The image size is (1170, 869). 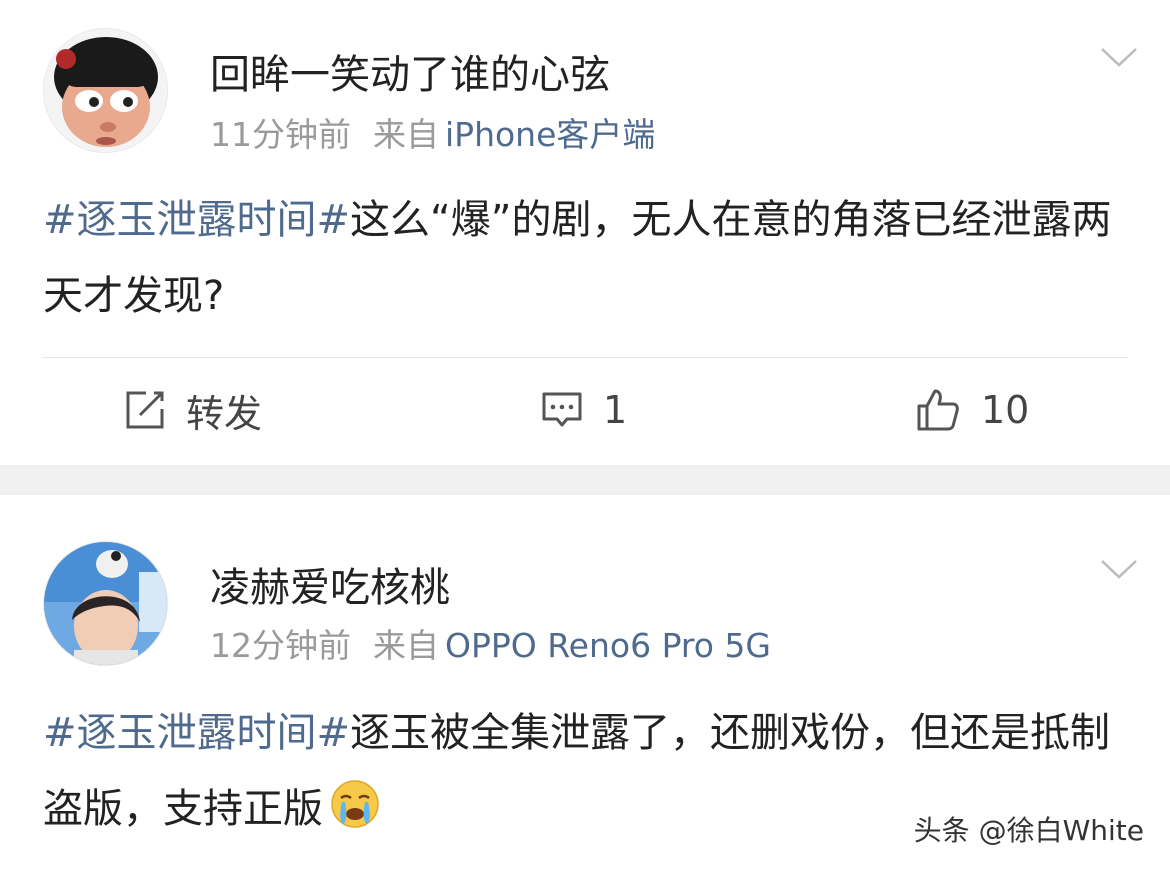 I want to click on source-device: iPhone客户端, so click(x=550, y=134).